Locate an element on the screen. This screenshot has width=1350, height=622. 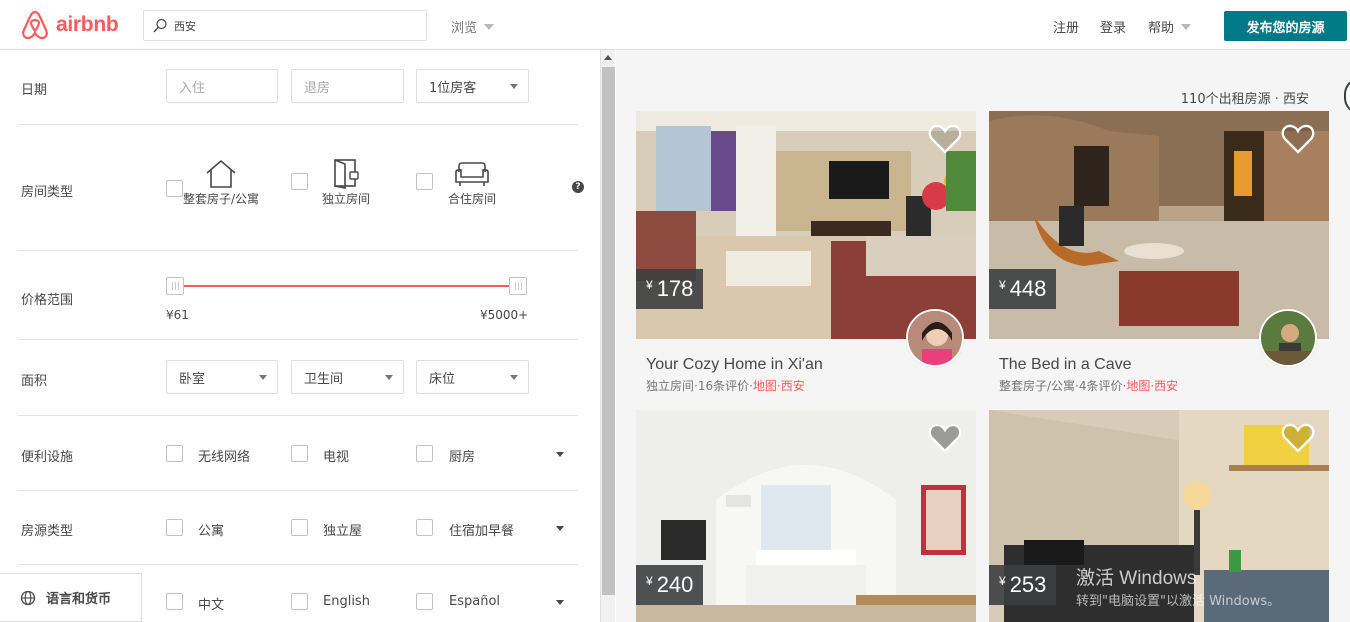
price-slider-track is located at coordinates (347, 286).